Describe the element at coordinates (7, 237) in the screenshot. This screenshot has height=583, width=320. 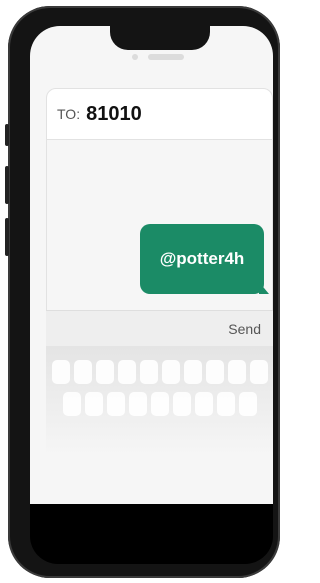
I see `volume-down-button` at that location.